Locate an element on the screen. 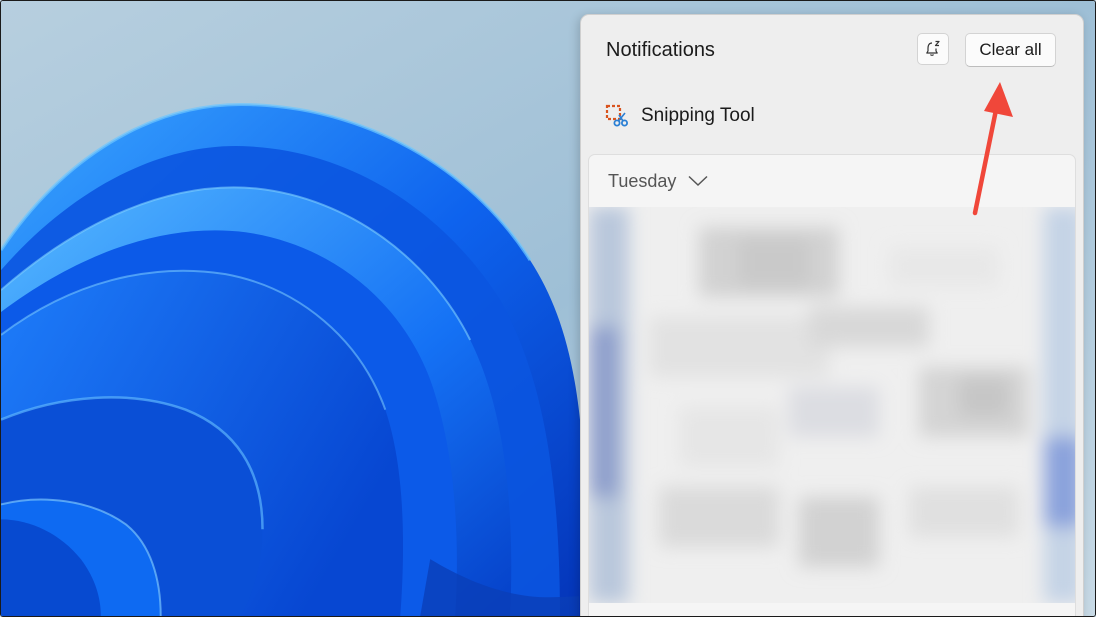  app-group-header: Snipping Tool is located at coordinates (680, 116).